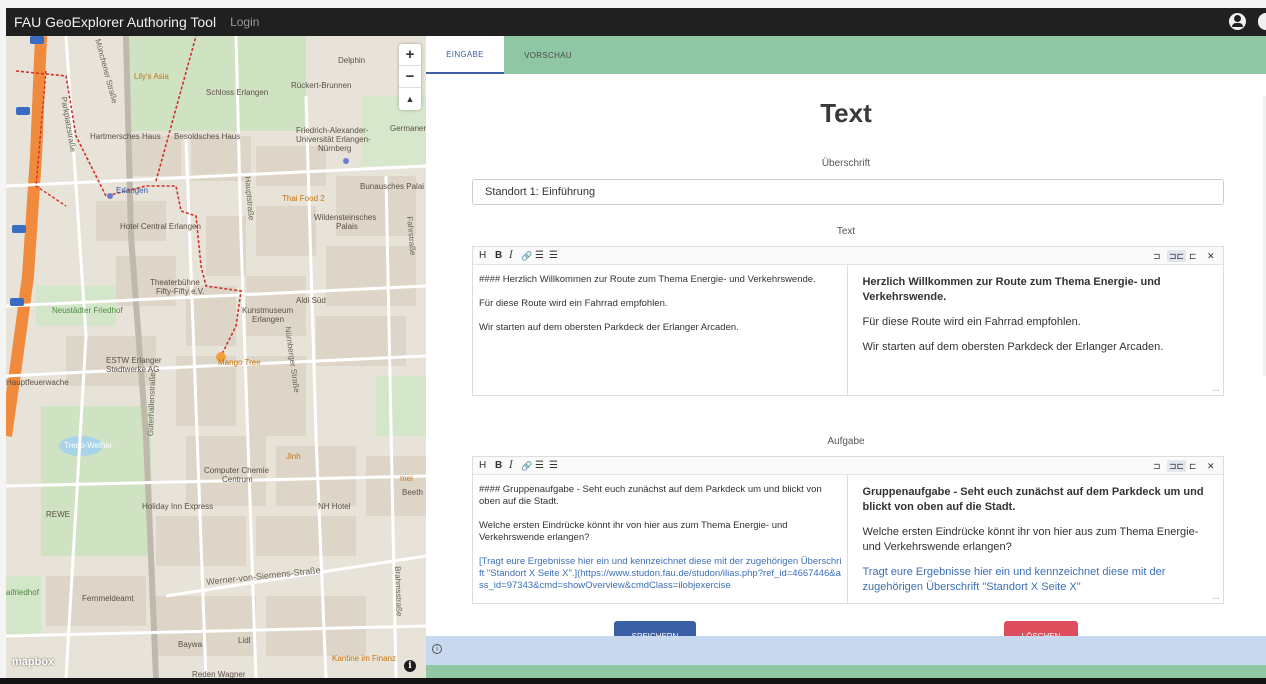  What do you see at coordinates (177, 506) in the screenshot?
I see `map-place-holiday-inn: Holiday Inn Express` at bounding box center [177, 506].